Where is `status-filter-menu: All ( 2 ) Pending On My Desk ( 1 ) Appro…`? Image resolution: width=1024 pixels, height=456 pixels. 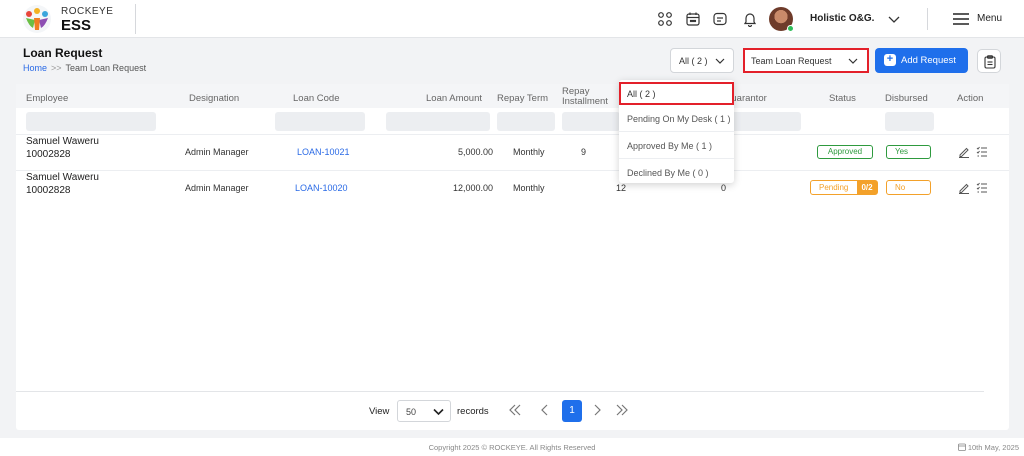
status-filter-menu: All ( 2 ) Pending On My Desk ( 1 ) Appro… is located at coordinates (676, 131).